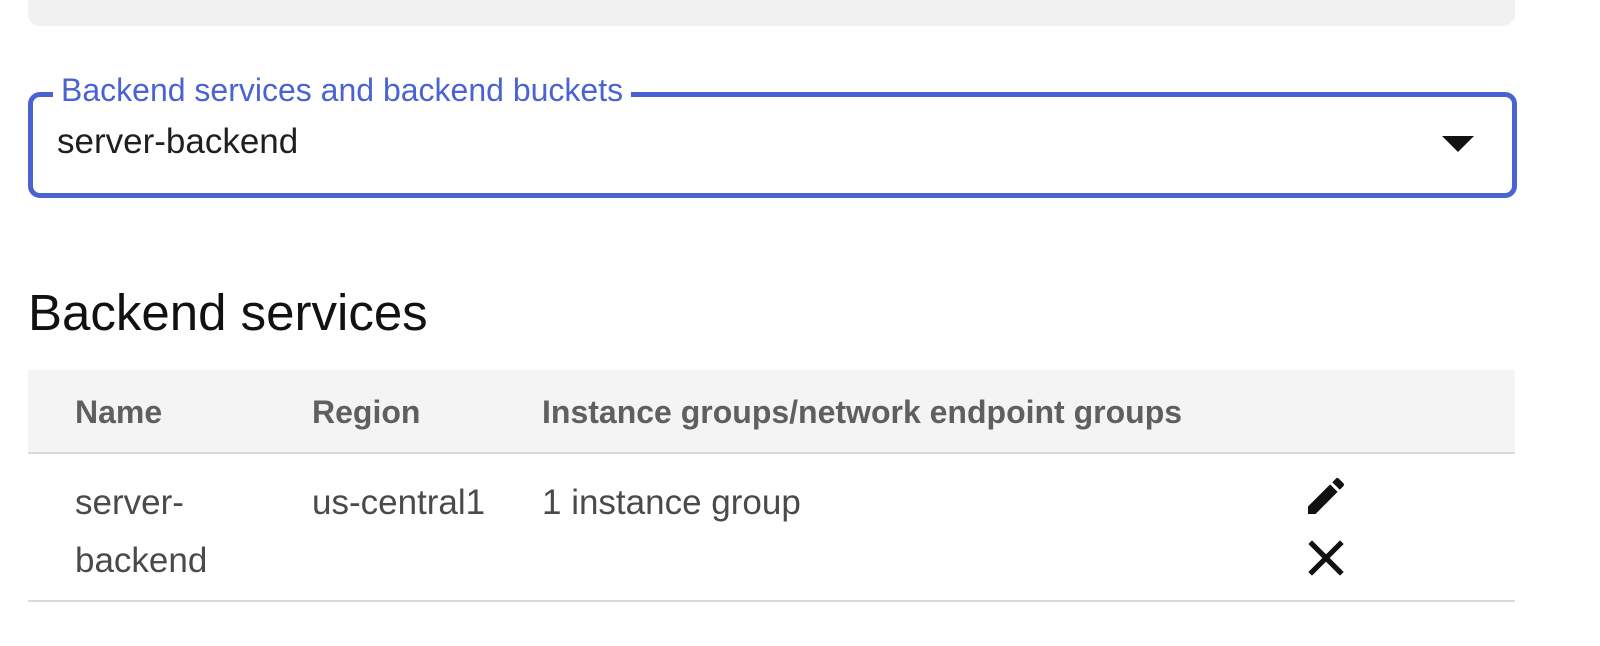 The width and height of the screenshot is (1600, 646). I want to click on delete-backend-button, so click(1326, 558).